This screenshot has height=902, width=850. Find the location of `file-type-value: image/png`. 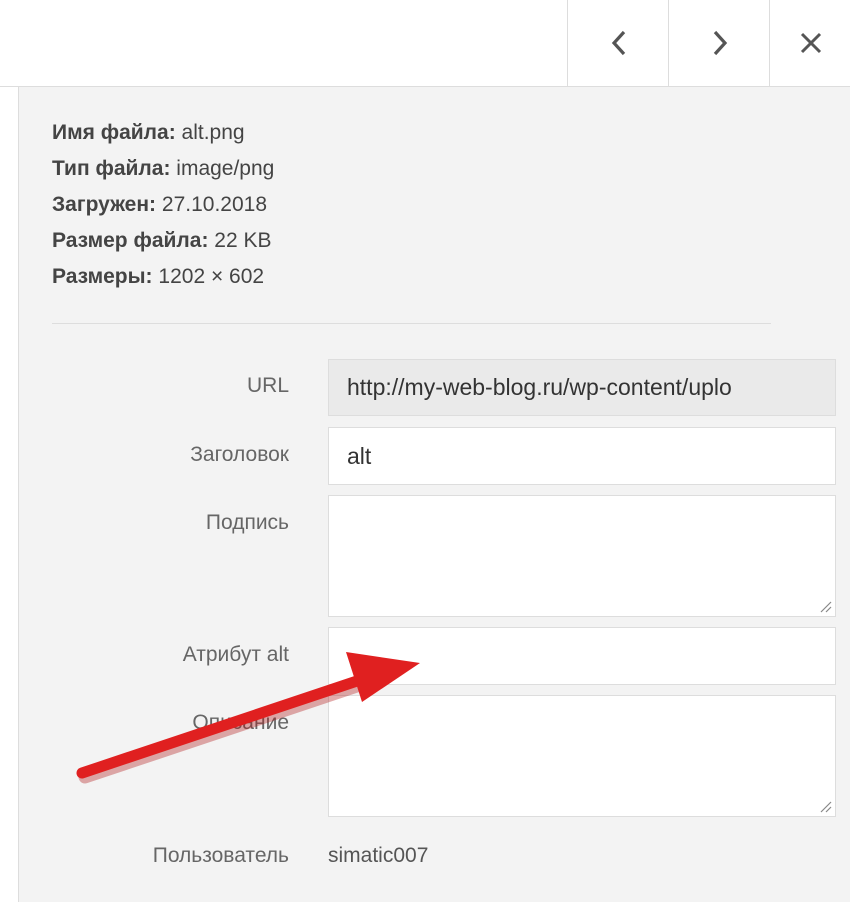

file-type-value: image/png is located at coordinates (225, 168).